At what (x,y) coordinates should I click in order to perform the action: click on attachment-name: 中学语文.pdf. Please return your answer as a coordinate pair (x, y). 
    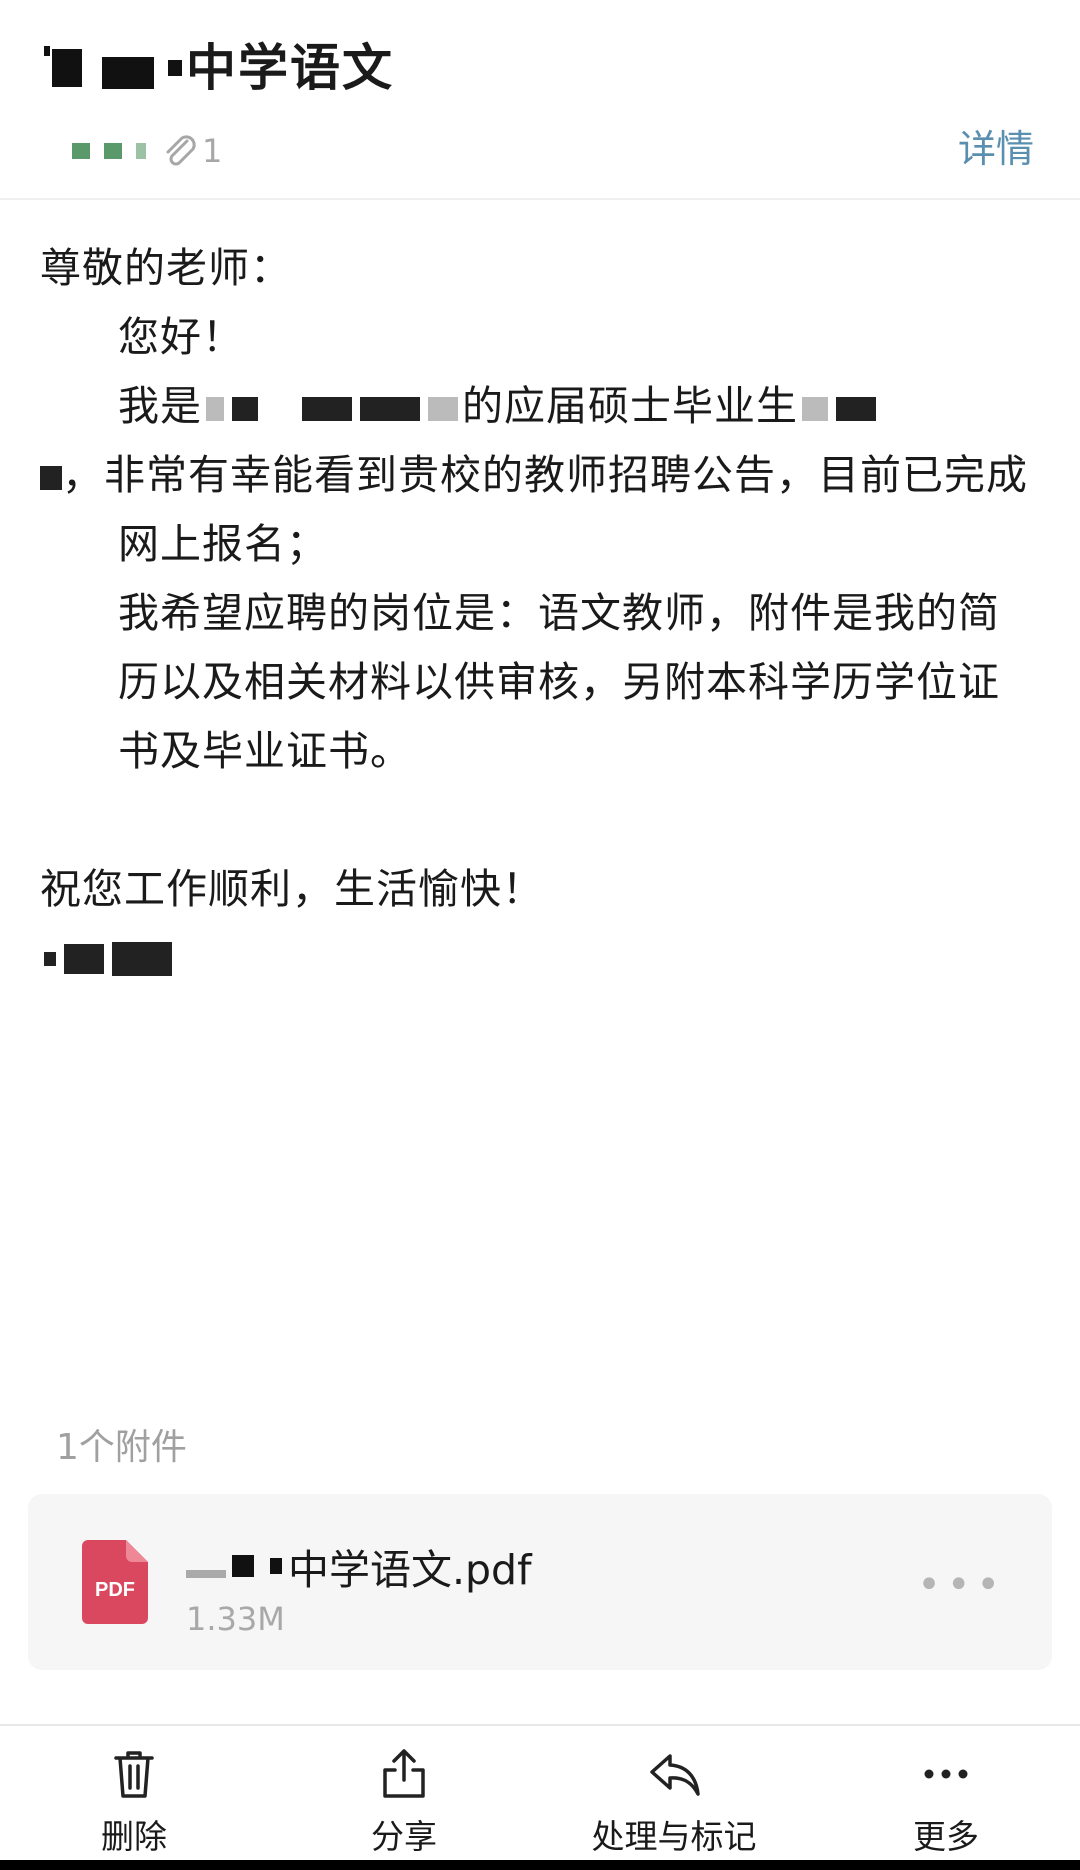
    Looking at the image, I should click on (359, 1566).